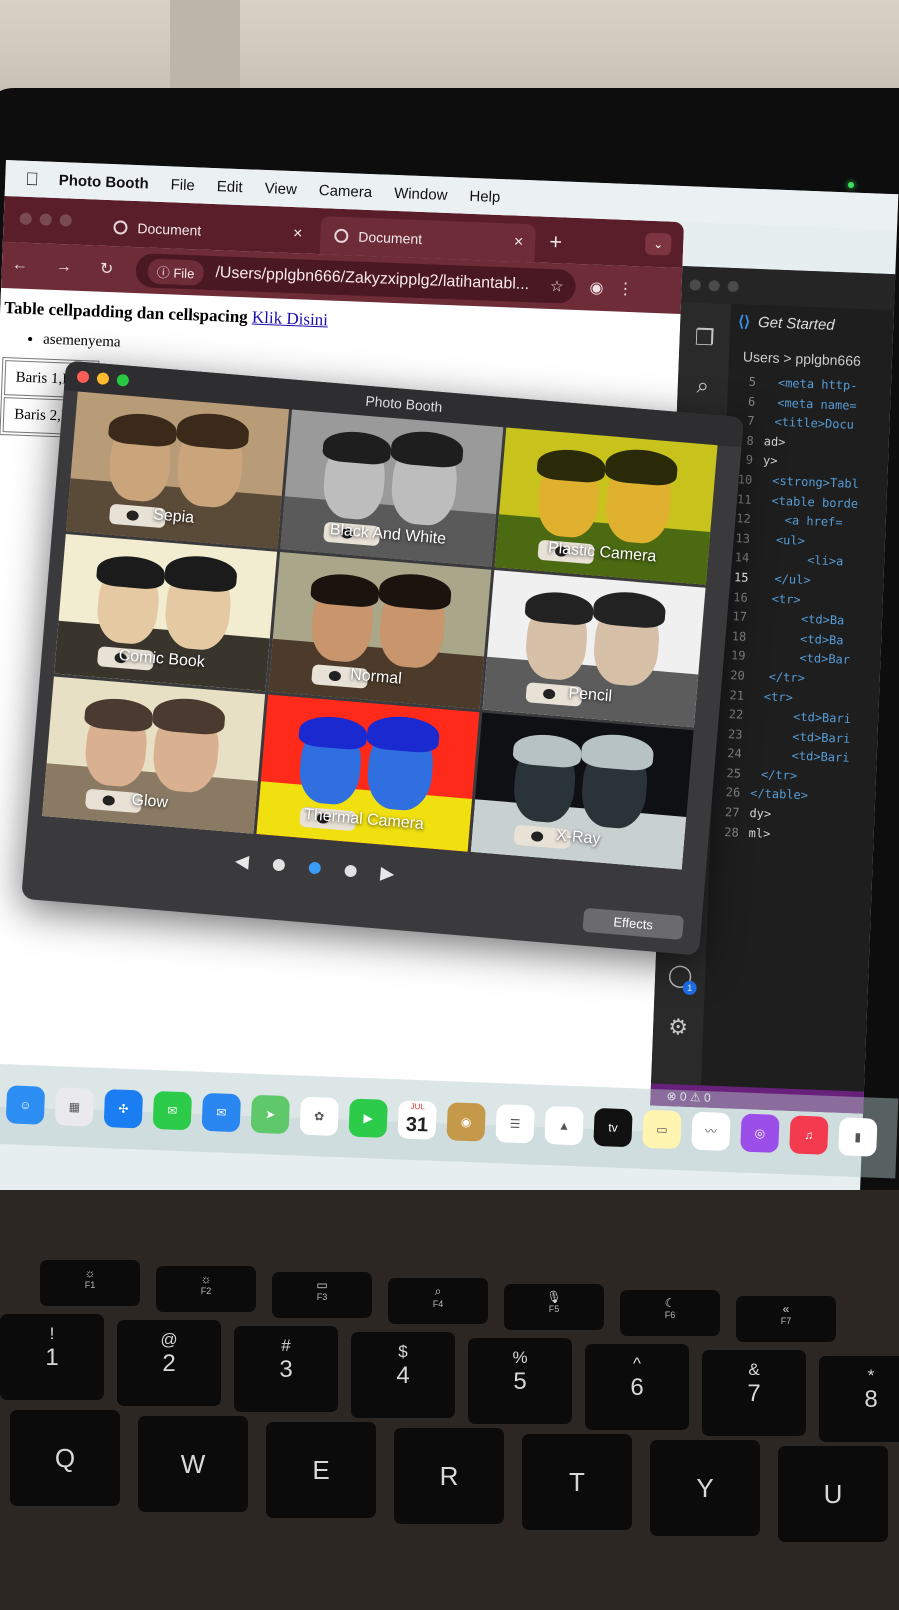  I want to click on chevron-down-icon: ⌄, so click(658, 244).